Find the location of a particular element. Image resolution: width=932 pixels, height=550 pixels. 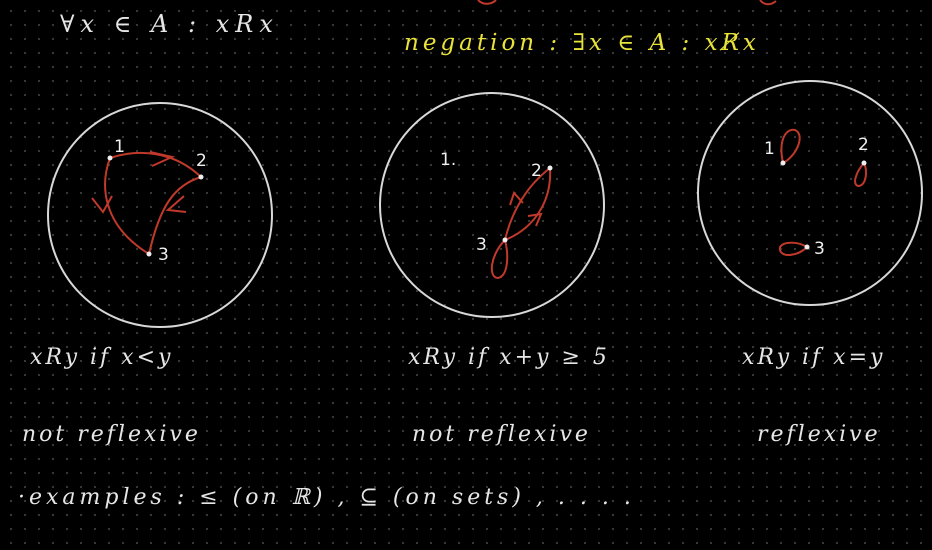

diagram-less-than: 1 2 3 is located at coordinates (160, 215).